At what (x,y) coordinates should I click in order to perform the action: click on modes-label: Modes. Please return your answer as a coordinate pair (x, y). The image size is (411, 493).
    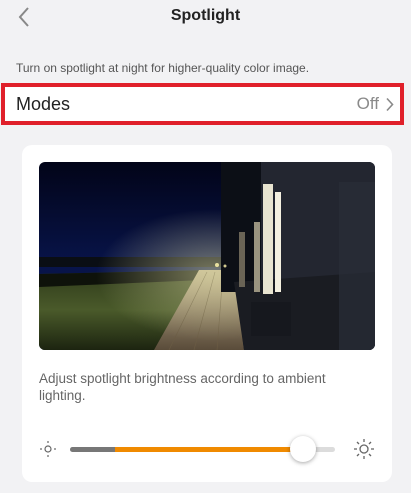
    Looking at the image, I should click on (43, 103).